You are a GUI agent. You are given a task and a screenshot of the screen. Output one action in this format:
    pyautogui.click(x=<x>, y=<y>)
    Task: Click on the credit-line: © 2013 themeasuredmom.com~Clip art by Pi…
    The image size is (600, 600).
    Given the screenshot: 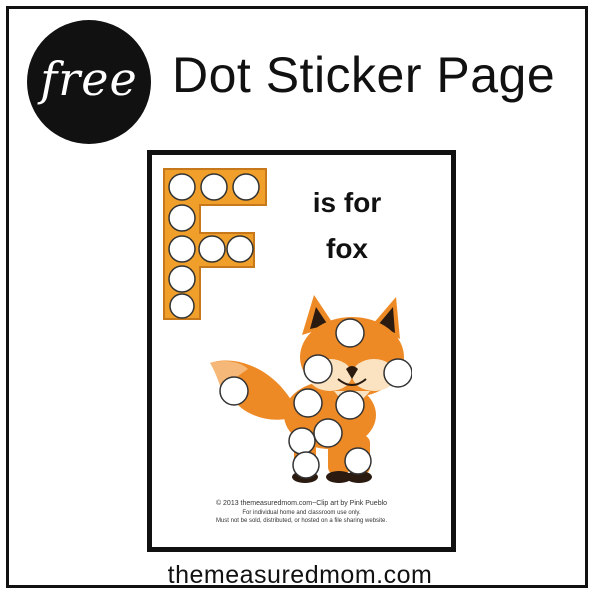 What is the action you would take?
    pyautogui.click(x=301, y=503)
    